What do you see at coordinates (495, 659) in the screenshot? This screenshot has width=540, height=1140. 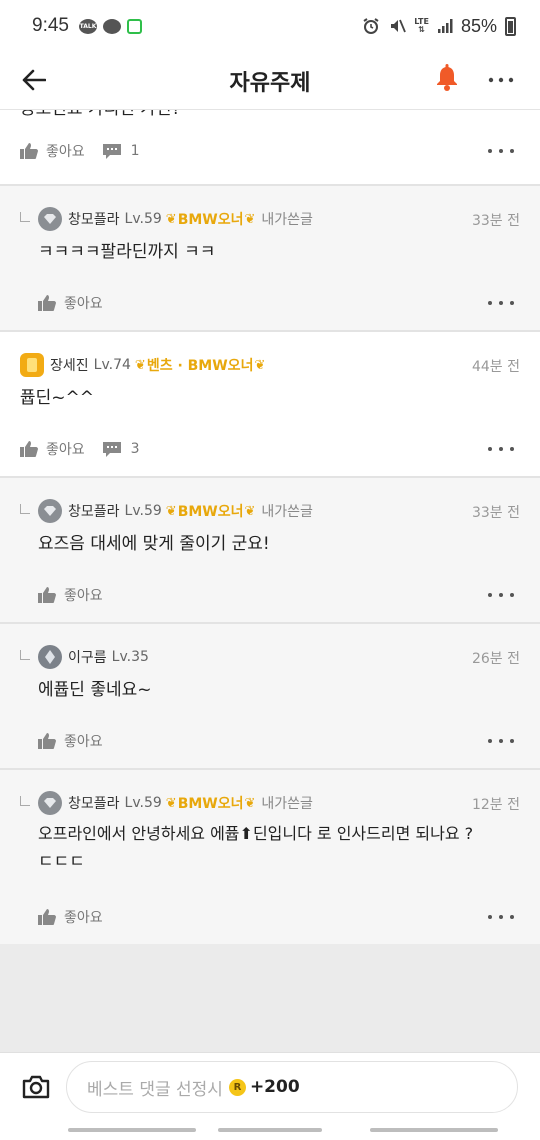 I see `comment-time: 26분 전` at bounding box center [495, 659].